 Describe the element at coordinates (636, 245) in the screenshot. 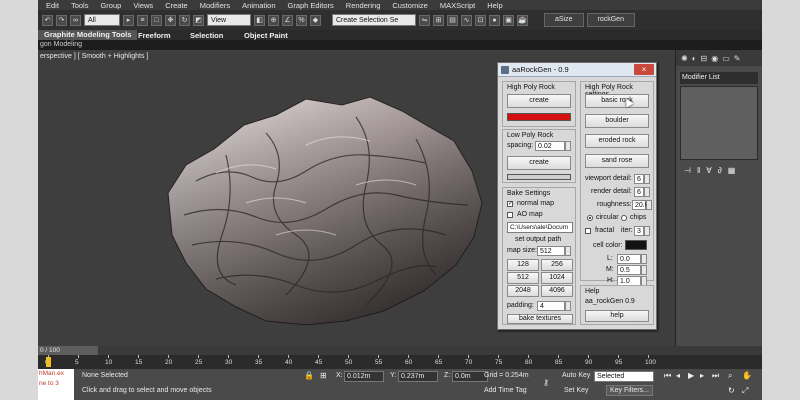

I see `cell-color-swatch` at that location.